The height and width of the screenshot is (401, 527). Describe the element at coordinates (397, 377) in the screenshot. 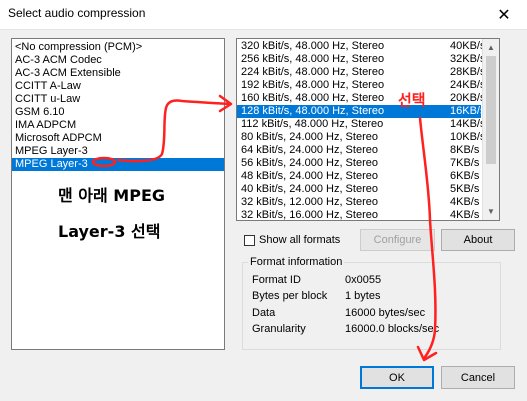

I see `ok-button: OK` at that location.